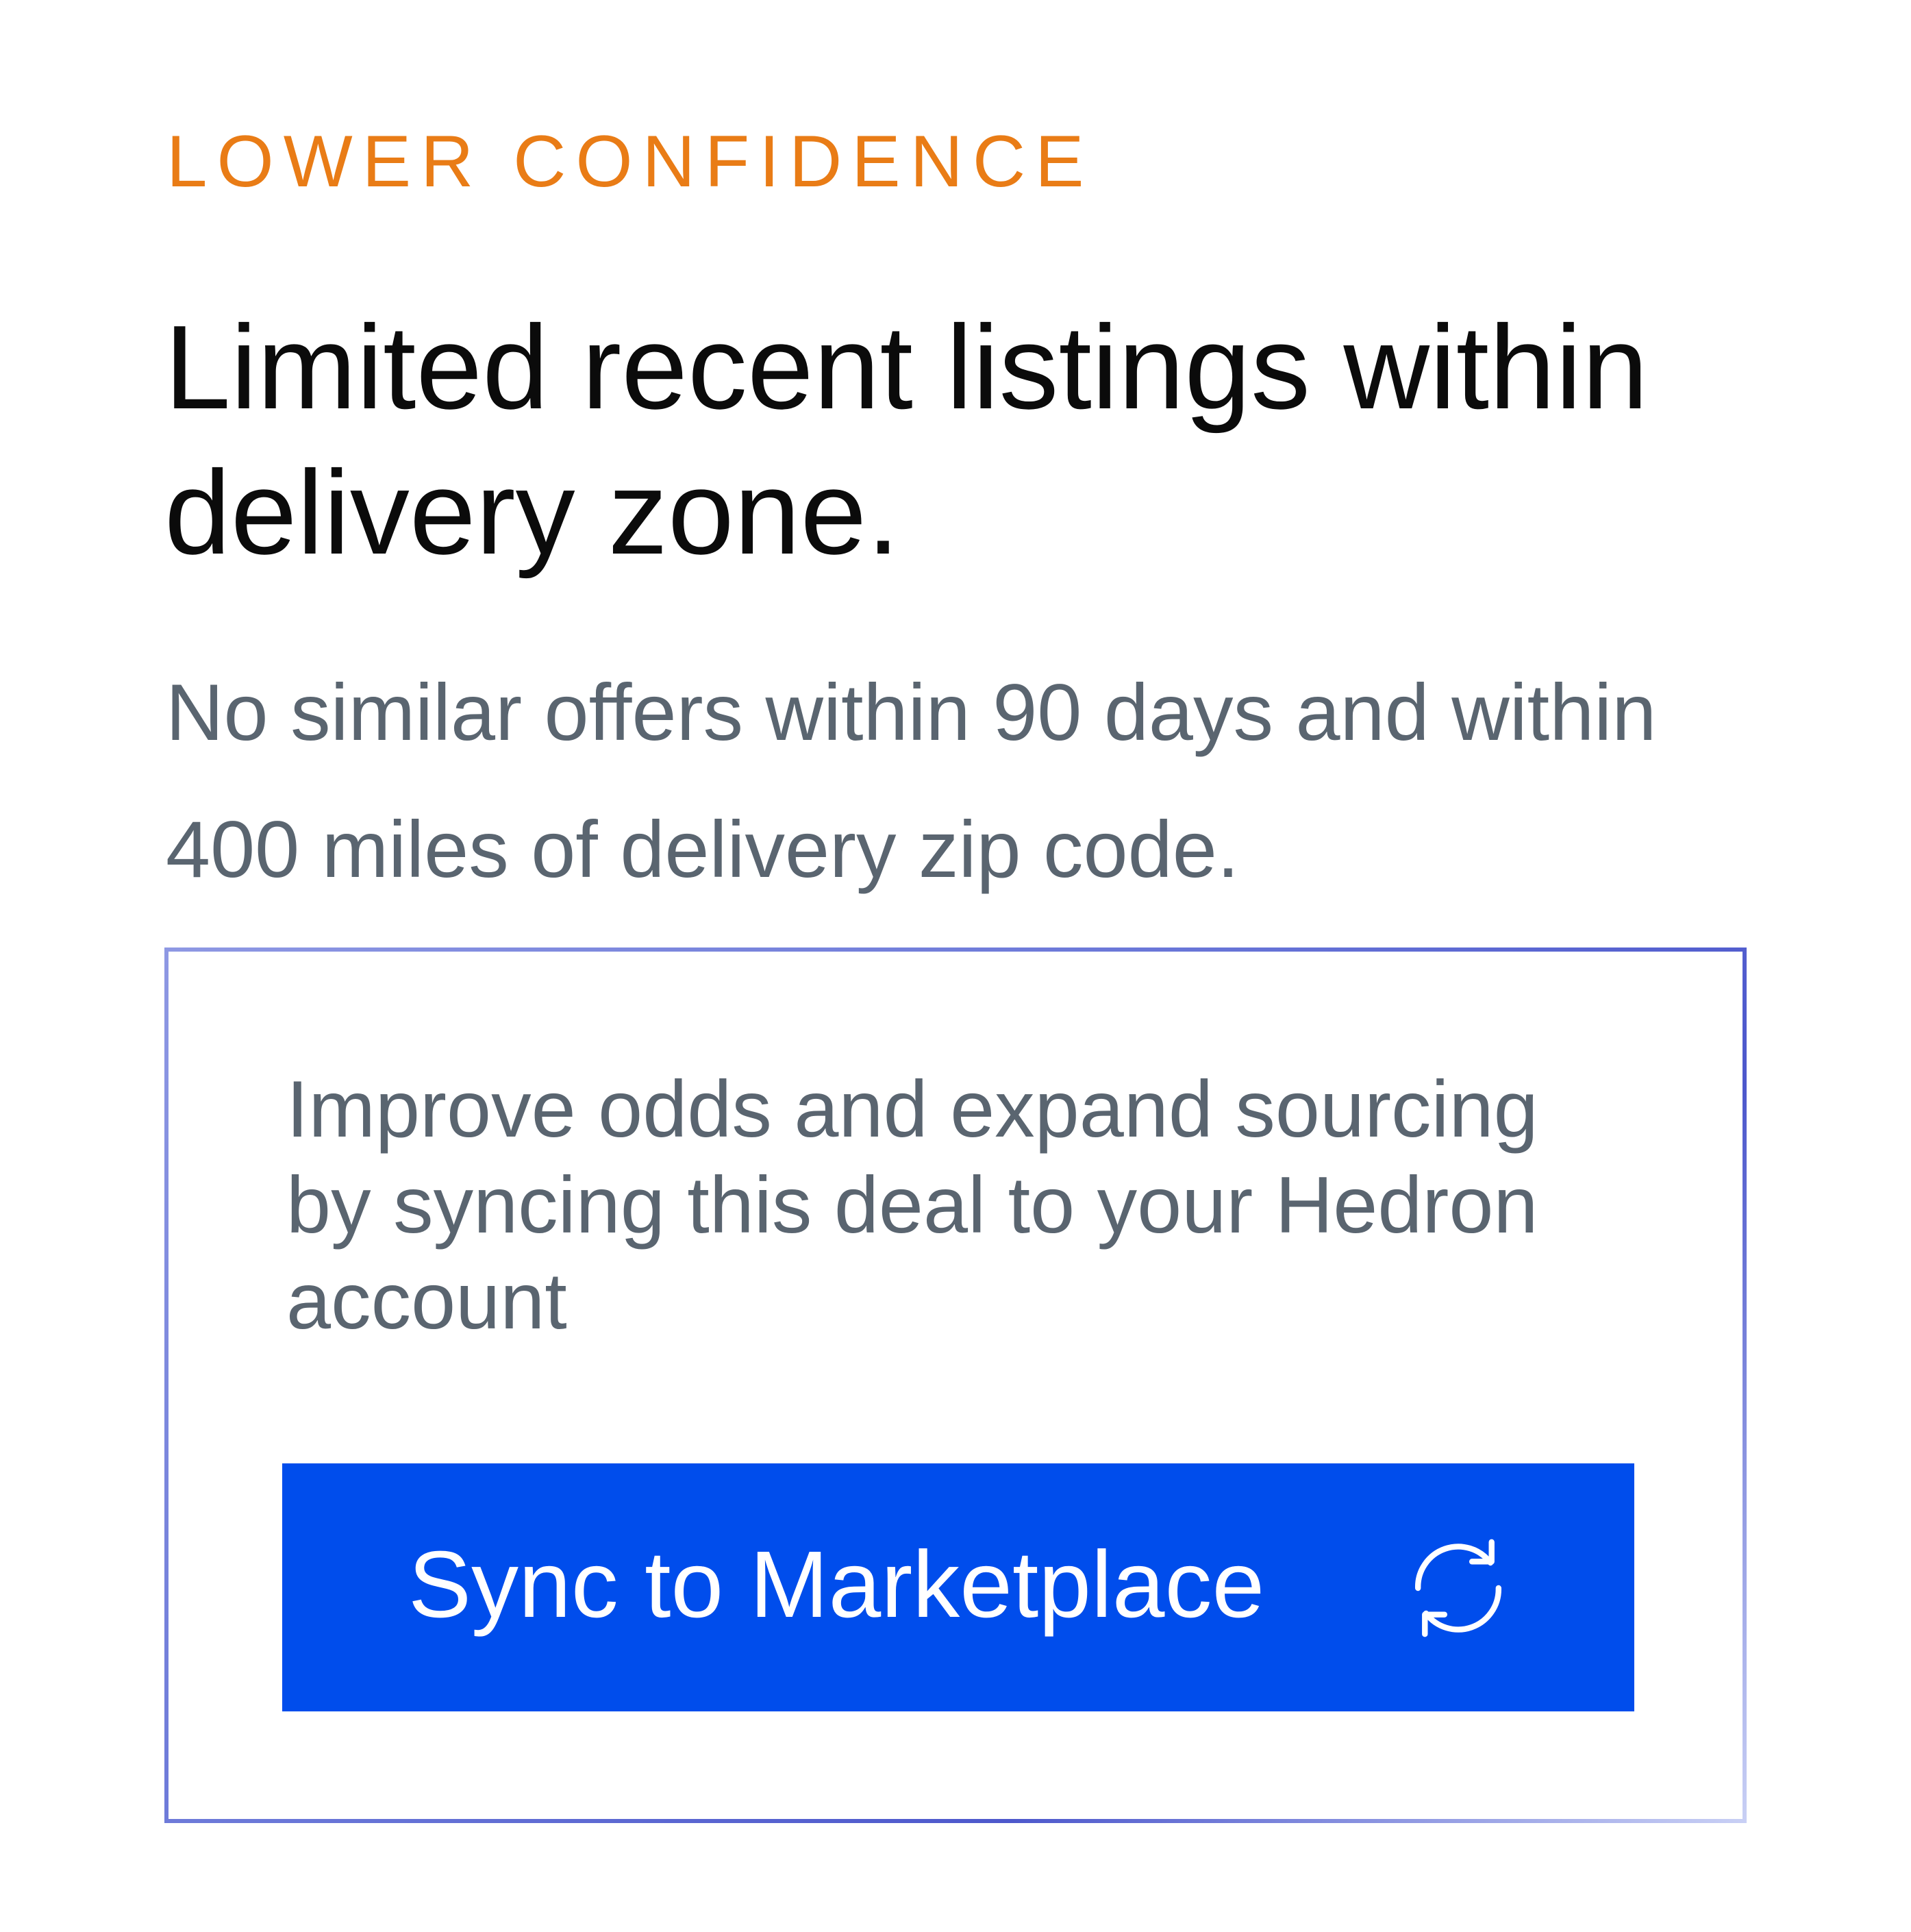  I want to click on sync-icon, so click(1458, 1588).